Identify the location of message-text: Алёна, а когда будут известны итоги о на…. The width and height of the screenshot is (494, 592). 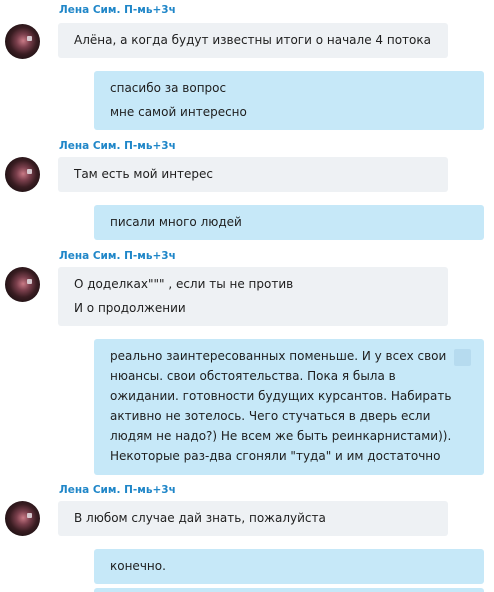
(252, 40).